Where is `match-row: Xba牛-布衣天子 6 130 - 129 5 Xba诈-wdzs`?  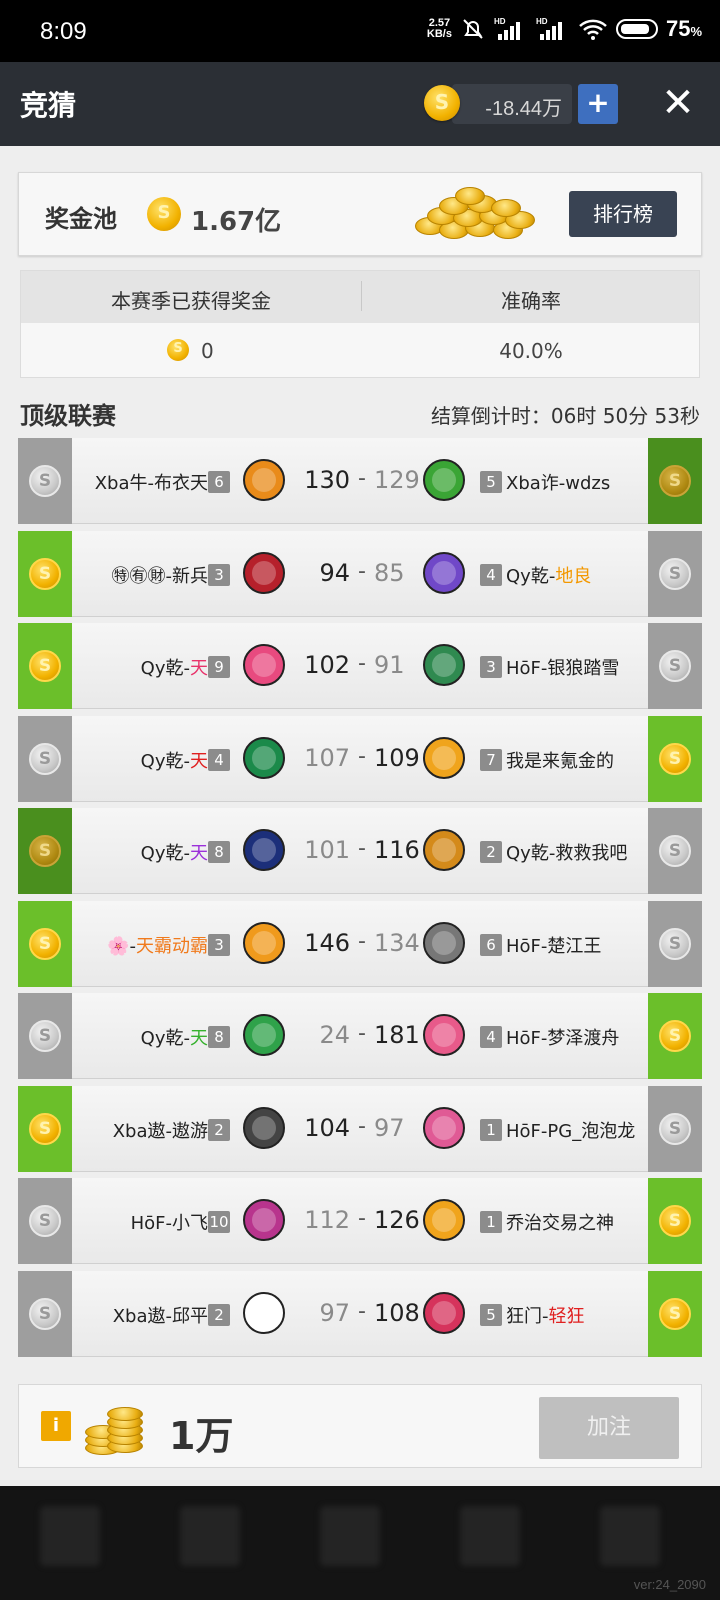 match-row: Xba牛-布衣天子 6 130 - 129 5 Xba诈-wdzs is located at coordinates (360, 481).